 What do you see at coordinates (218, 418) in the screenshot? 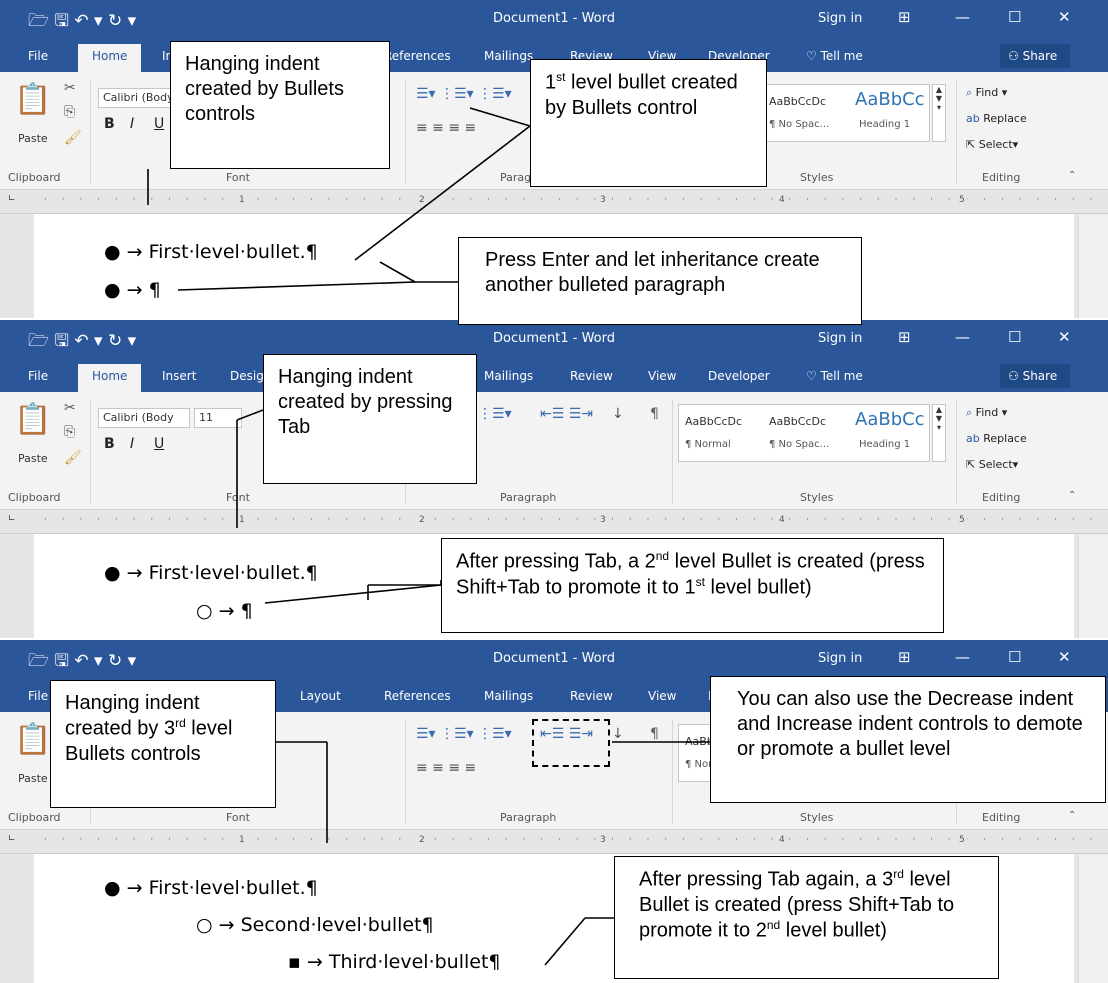
I see `font-size-box: 11` at bounding box center [218, 418].